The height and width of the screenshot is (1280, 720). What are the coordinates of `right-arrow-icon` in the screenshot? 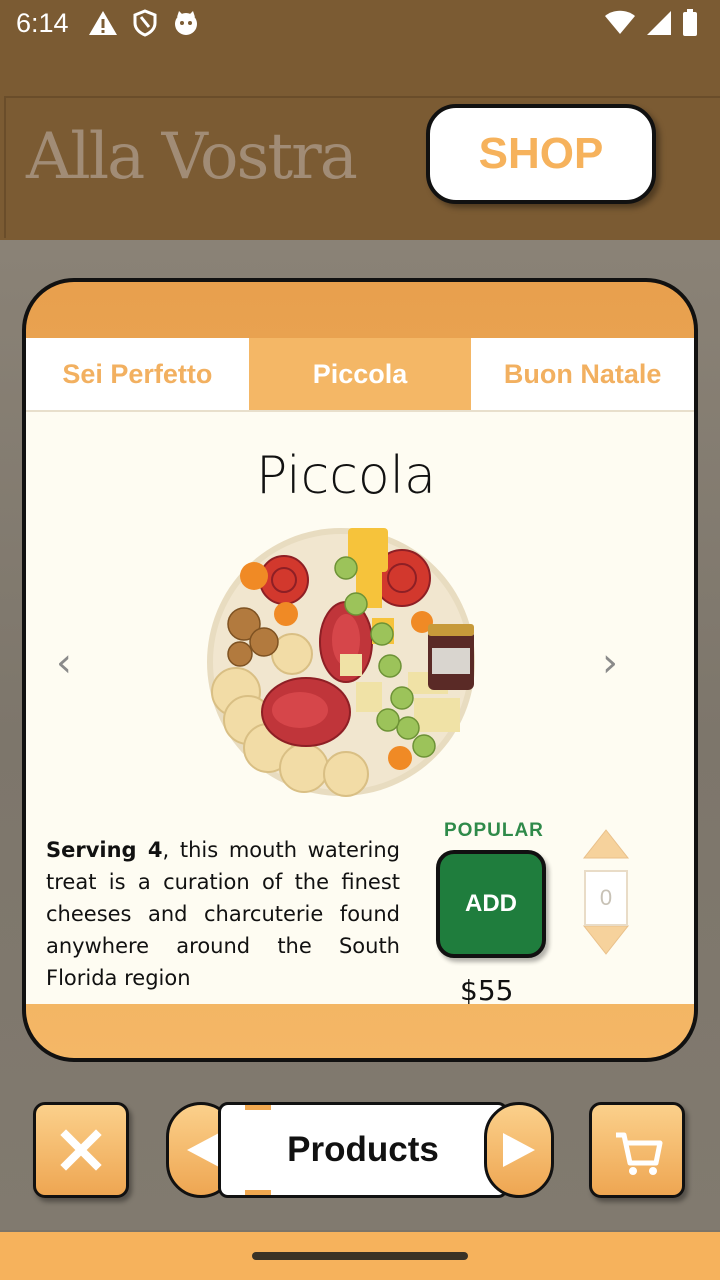 It's located at (519, 1150).